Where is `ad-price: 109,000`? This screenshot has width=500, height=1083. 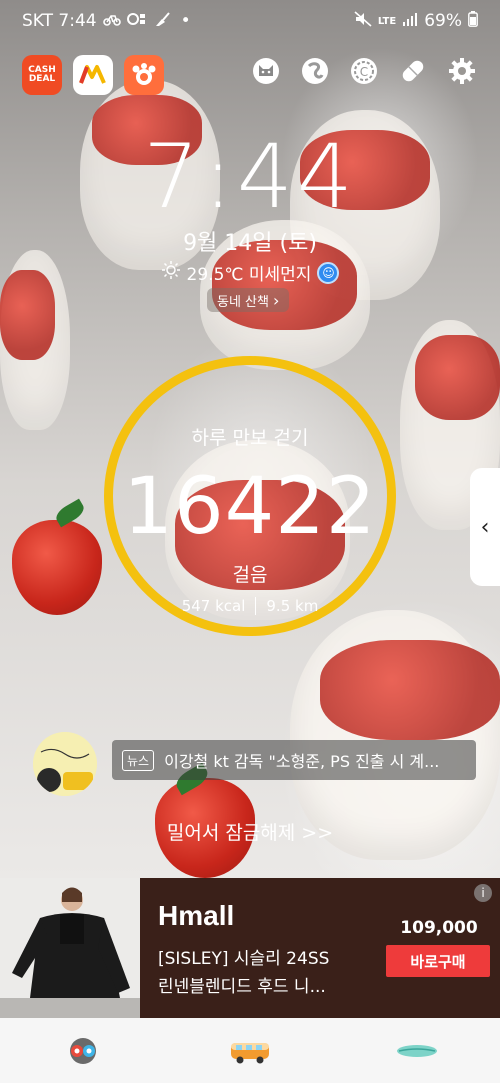
ad-price: 109,000 is located at coordinates (439, 928).